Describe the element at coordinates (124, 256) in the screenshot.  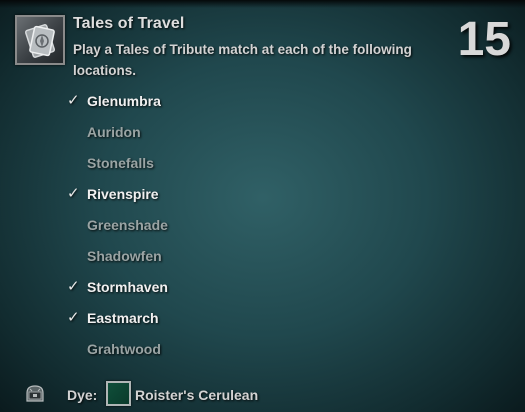
I see `location-item: Shadowfen` at that location.